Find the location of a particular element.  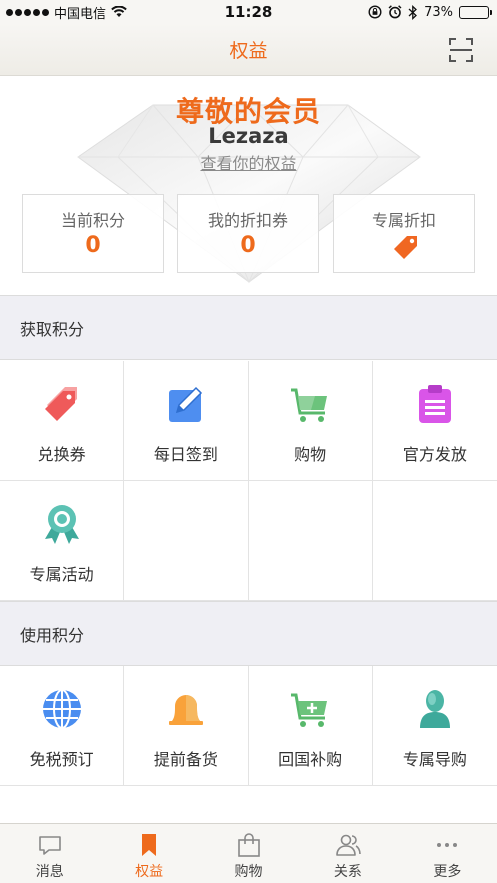

section-title: 使用积分 is located at coordinates (52, 635).